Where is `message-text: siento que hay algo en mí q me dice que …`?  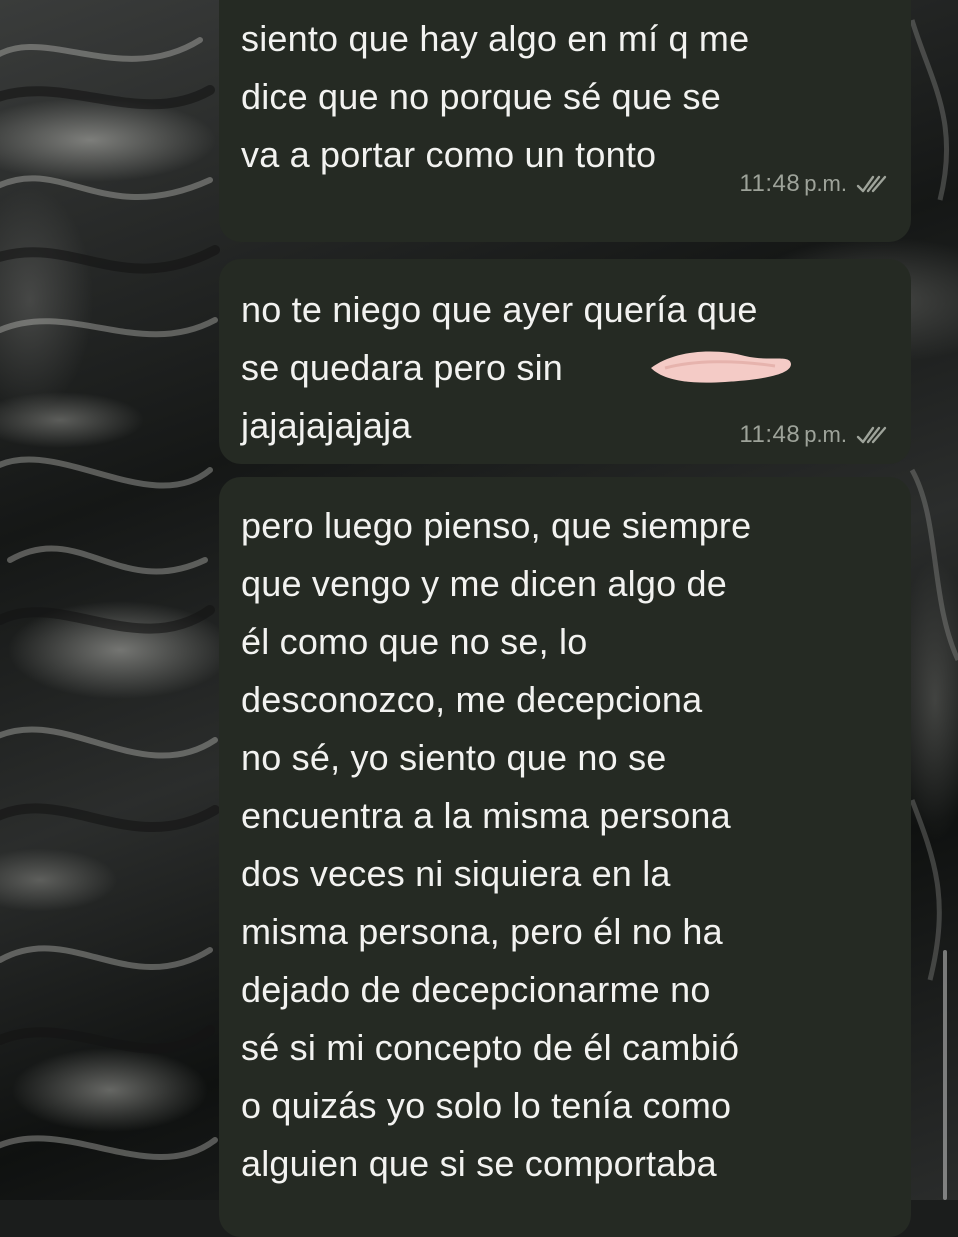
message-text: siento que hay algo en mí q me dice que … is located at coordinates (495, 96).